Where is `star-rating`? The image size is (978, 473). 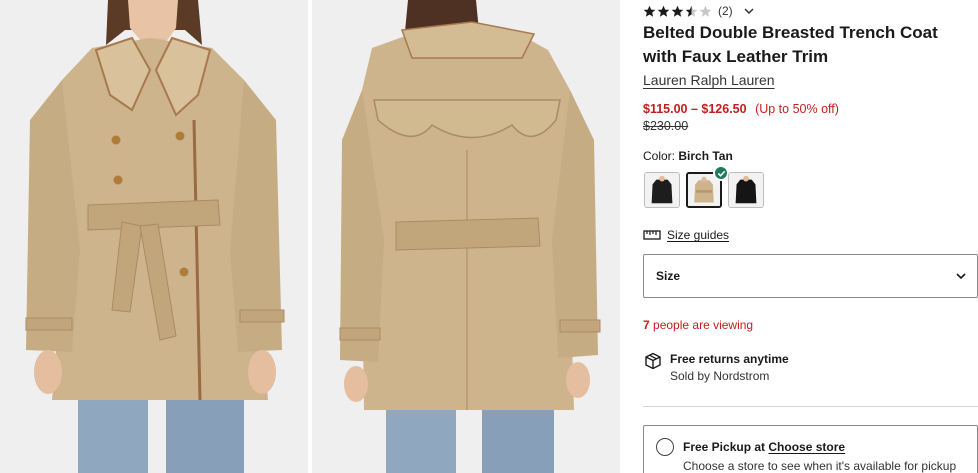
star-rating is located at coordinates (677, 11).